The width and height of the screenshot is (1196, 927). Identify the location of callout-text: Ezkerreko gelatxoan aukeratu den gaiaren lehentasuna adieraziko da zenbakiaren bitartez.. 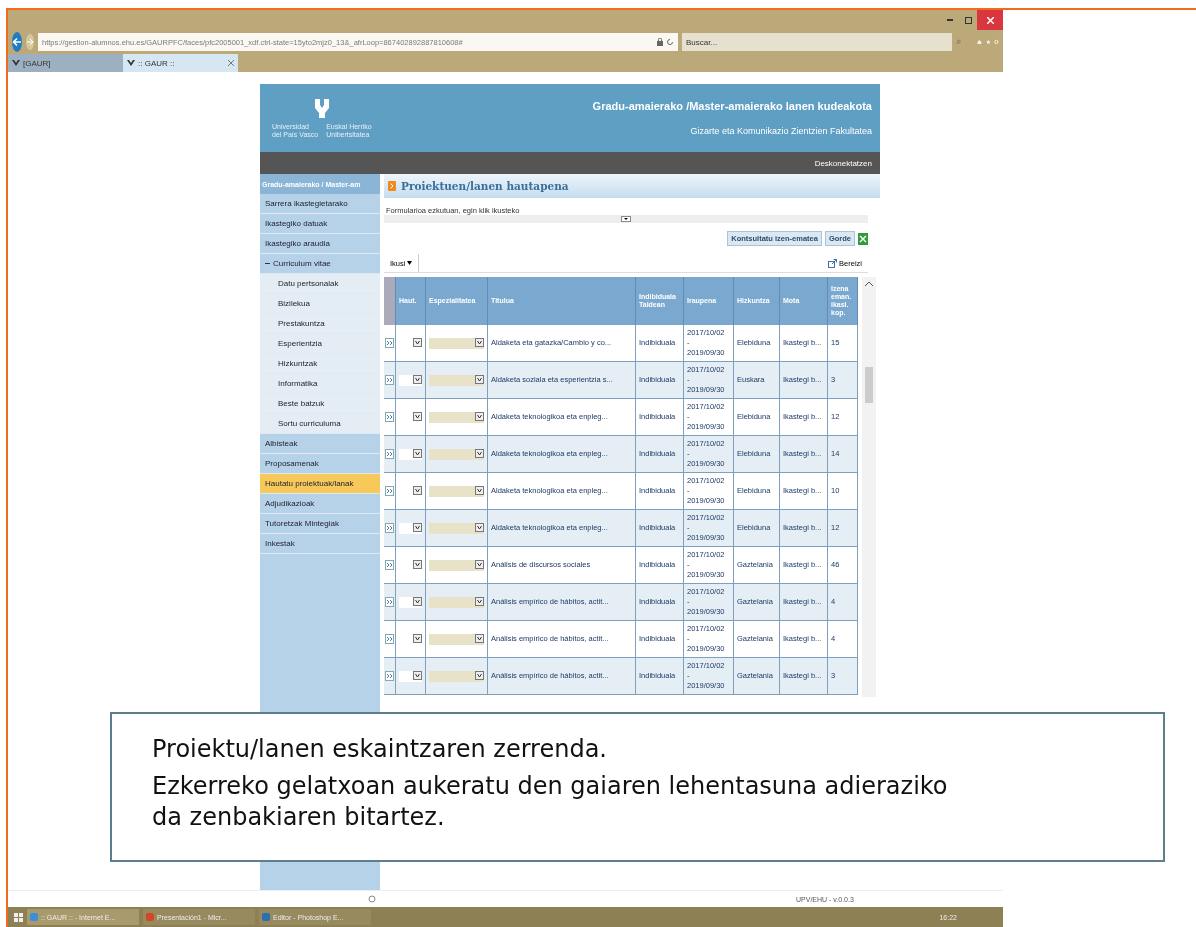
(550, 802).